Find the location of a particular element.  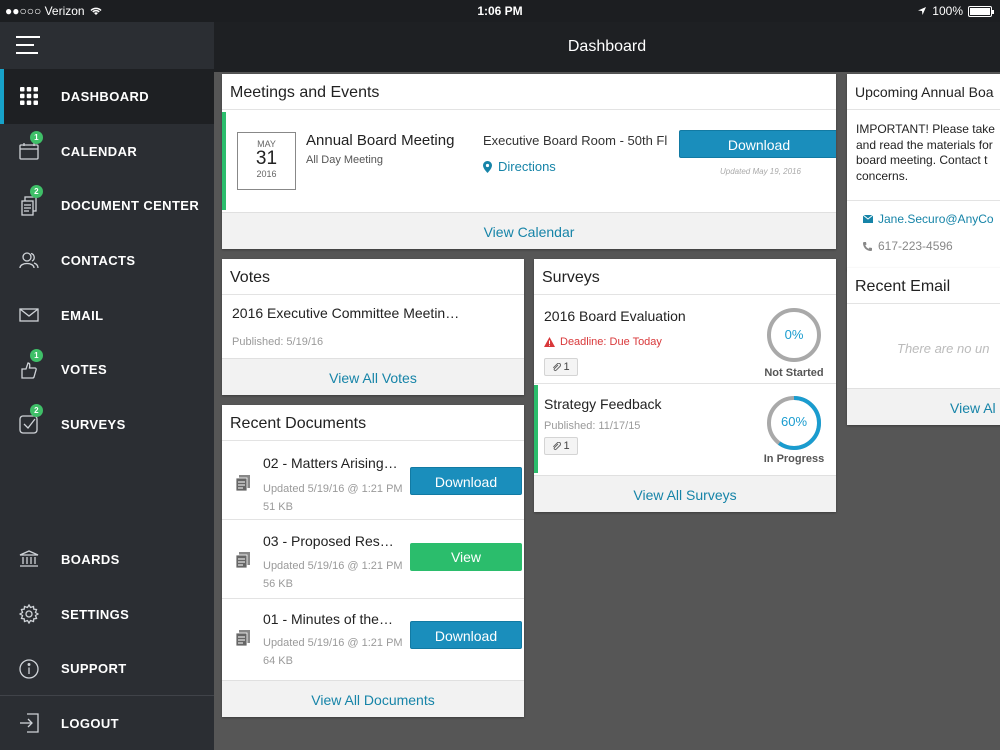

sidebar-item-label: CALENDAR is located at coordinates (99, 151).